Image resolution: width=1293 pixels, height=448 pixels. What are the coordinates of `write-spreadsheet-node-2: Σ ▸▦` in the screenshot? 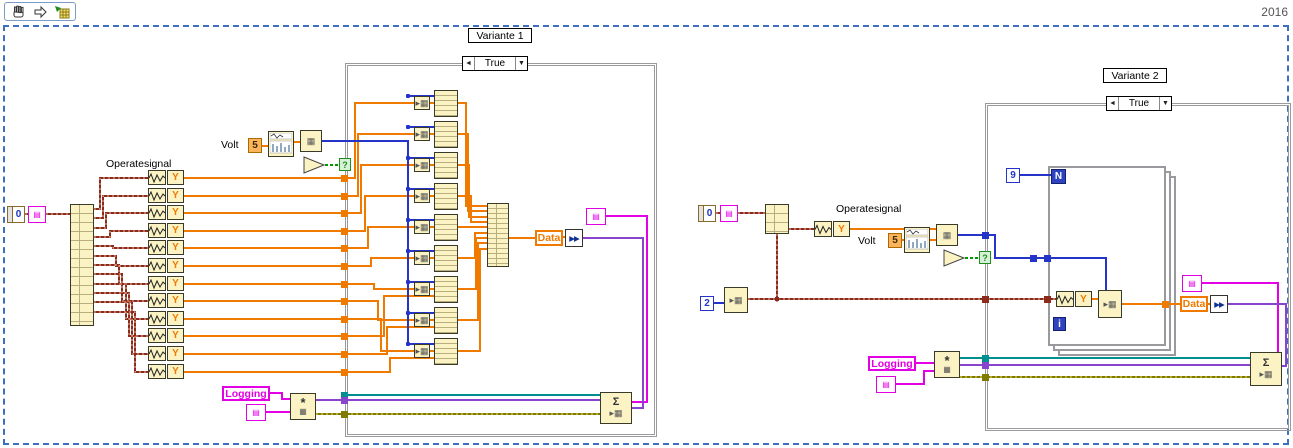 It's located at (1266, 369).